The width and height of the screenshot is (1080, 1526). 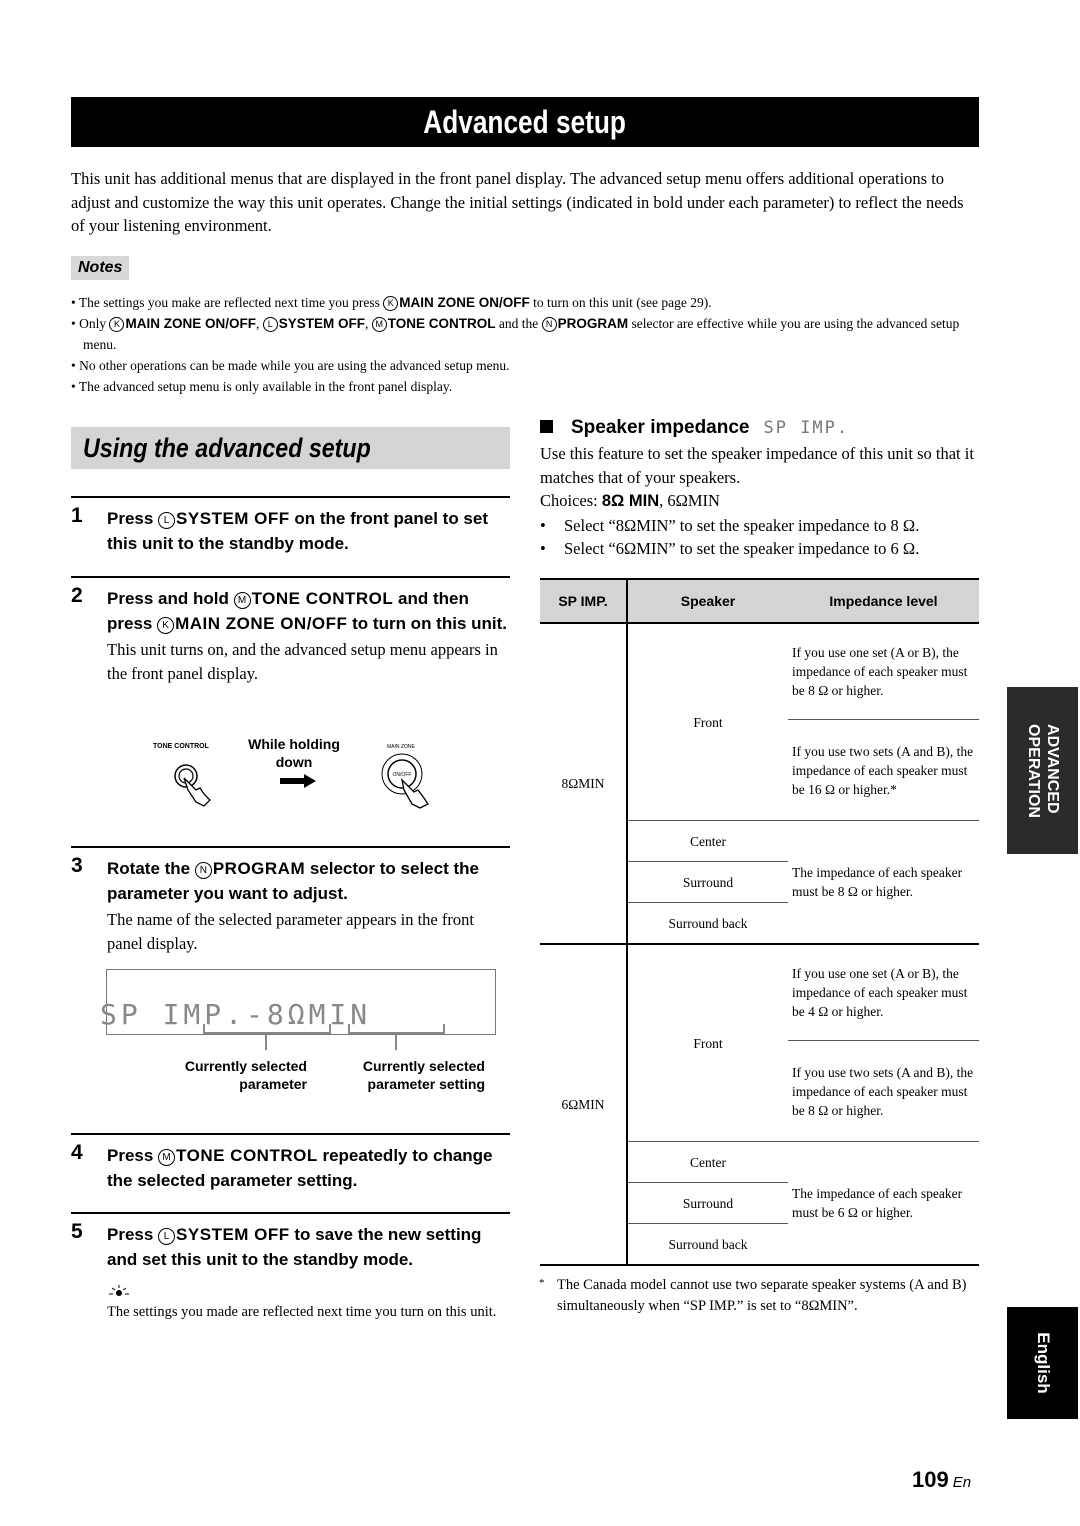 What do you see at coordinates (294, 744) in the screenshot?
I see `while-holding-line: While holding` at bounding box center [294, 744].